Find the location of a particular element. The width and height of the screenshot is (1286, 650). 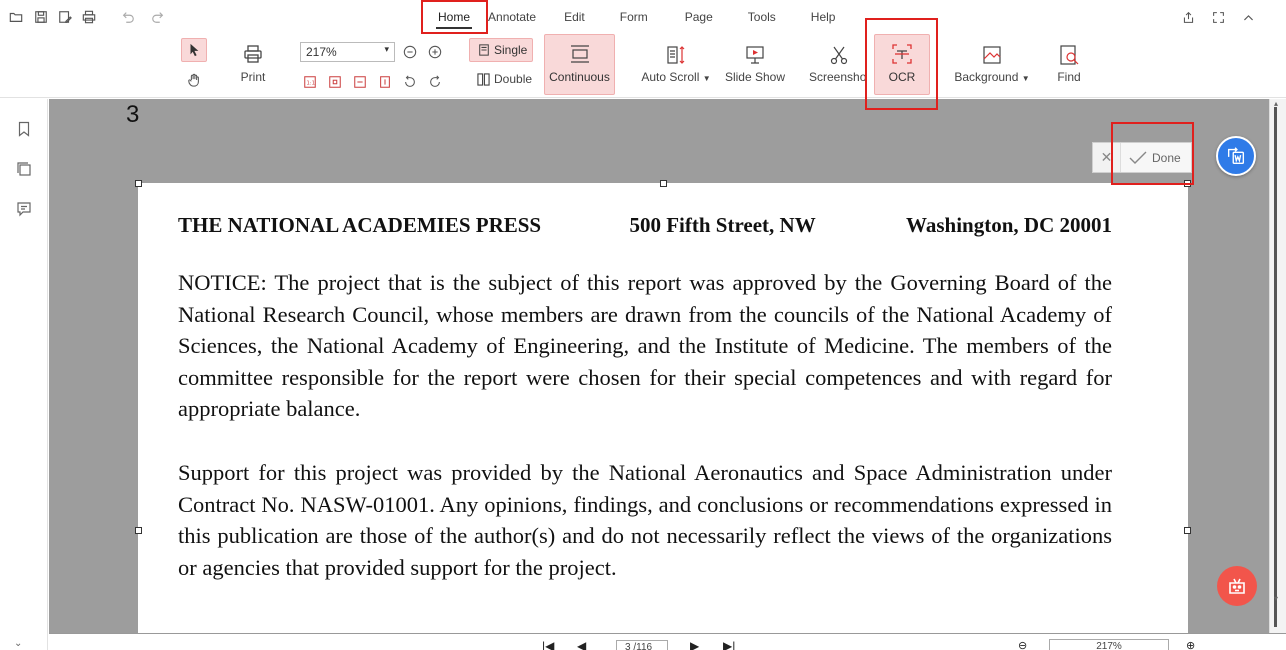

tab-page: Page is located at coordinates (702, 17).